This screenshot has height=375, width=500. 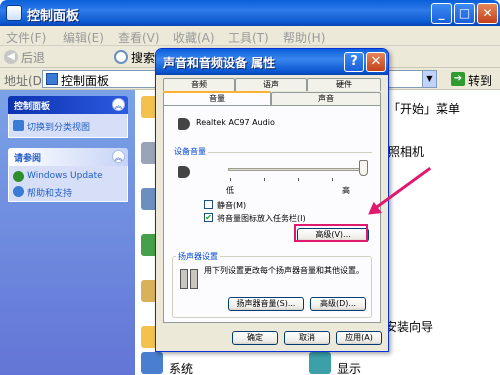 I want to click on chevron-down-icon: ▼, so click(x=429, y=79).